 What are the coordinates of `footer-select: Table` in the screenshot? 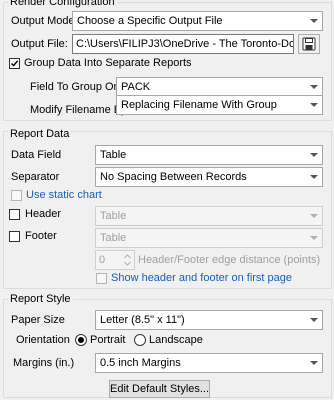 It's located at (209, 238).